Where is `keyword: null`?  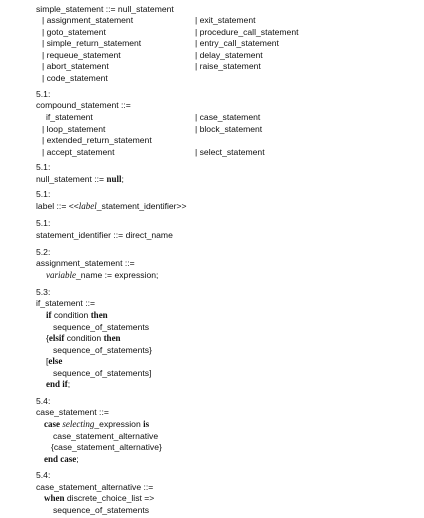 keyword: null is located at coordinates (114, 179).